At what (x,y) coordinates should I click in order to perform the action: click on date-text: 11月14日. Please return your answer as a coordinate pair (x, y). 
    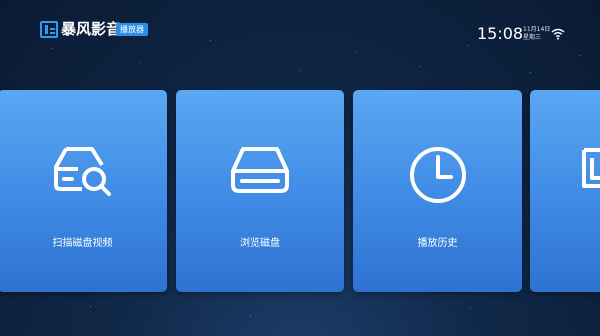
    Looking at the image, I should click on (537, 29).